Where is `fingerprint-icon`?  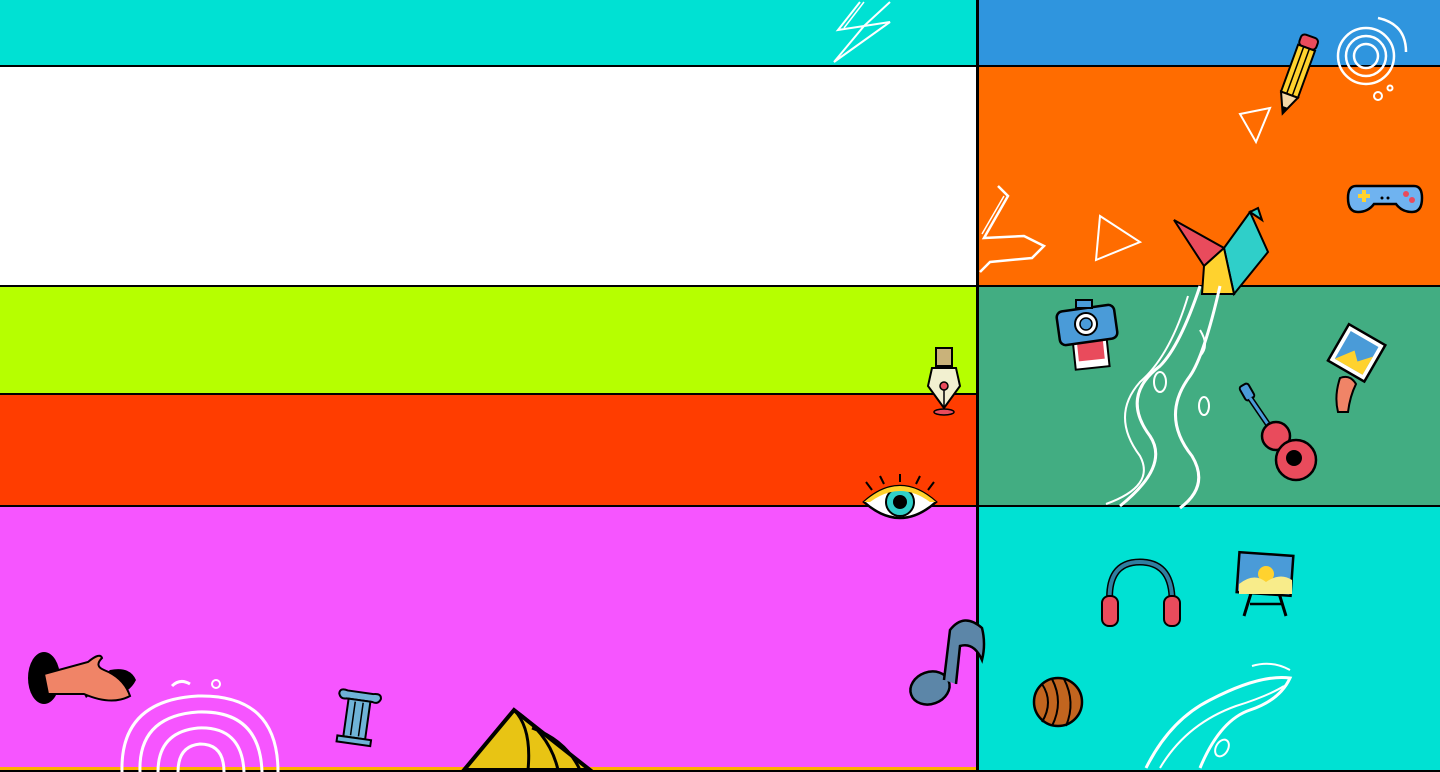
fingerprint-icon is located at coordinates (200, 724).